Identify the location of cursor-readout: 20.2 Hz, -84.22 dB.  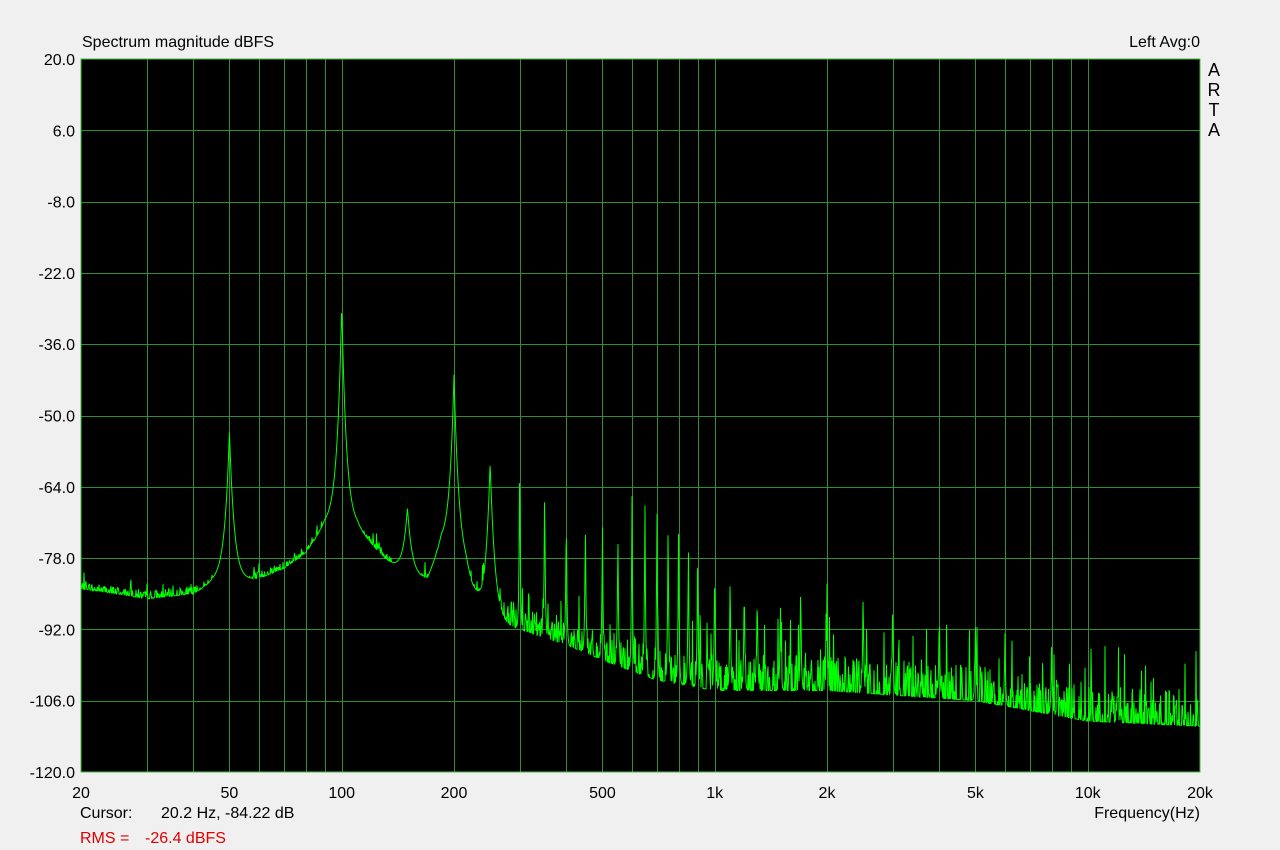
(228, 813).